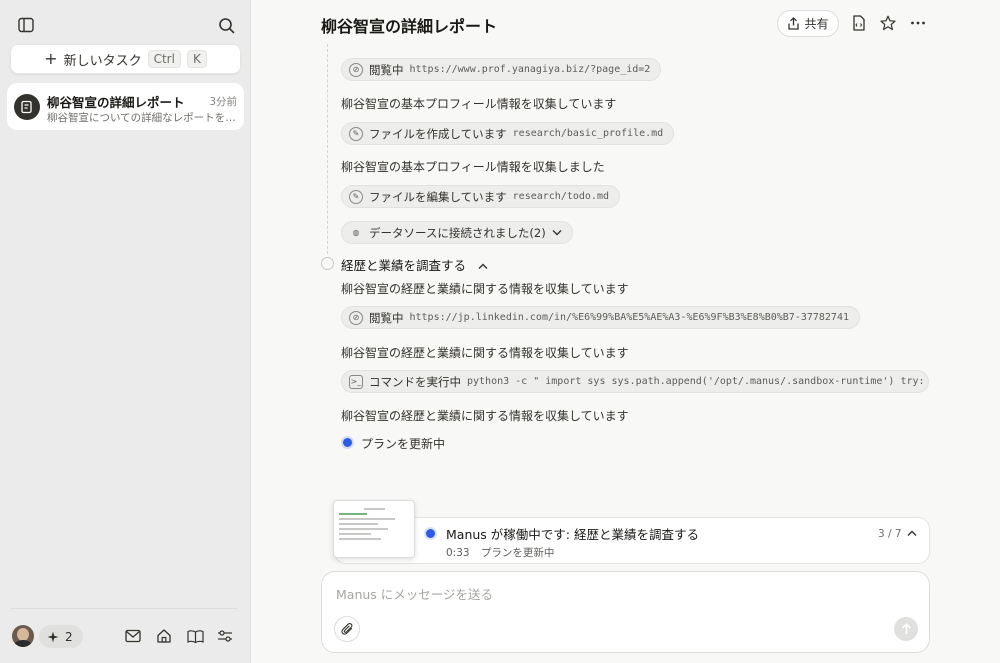  I want to click on status-sub: プランを更新中, so click(517, 553).